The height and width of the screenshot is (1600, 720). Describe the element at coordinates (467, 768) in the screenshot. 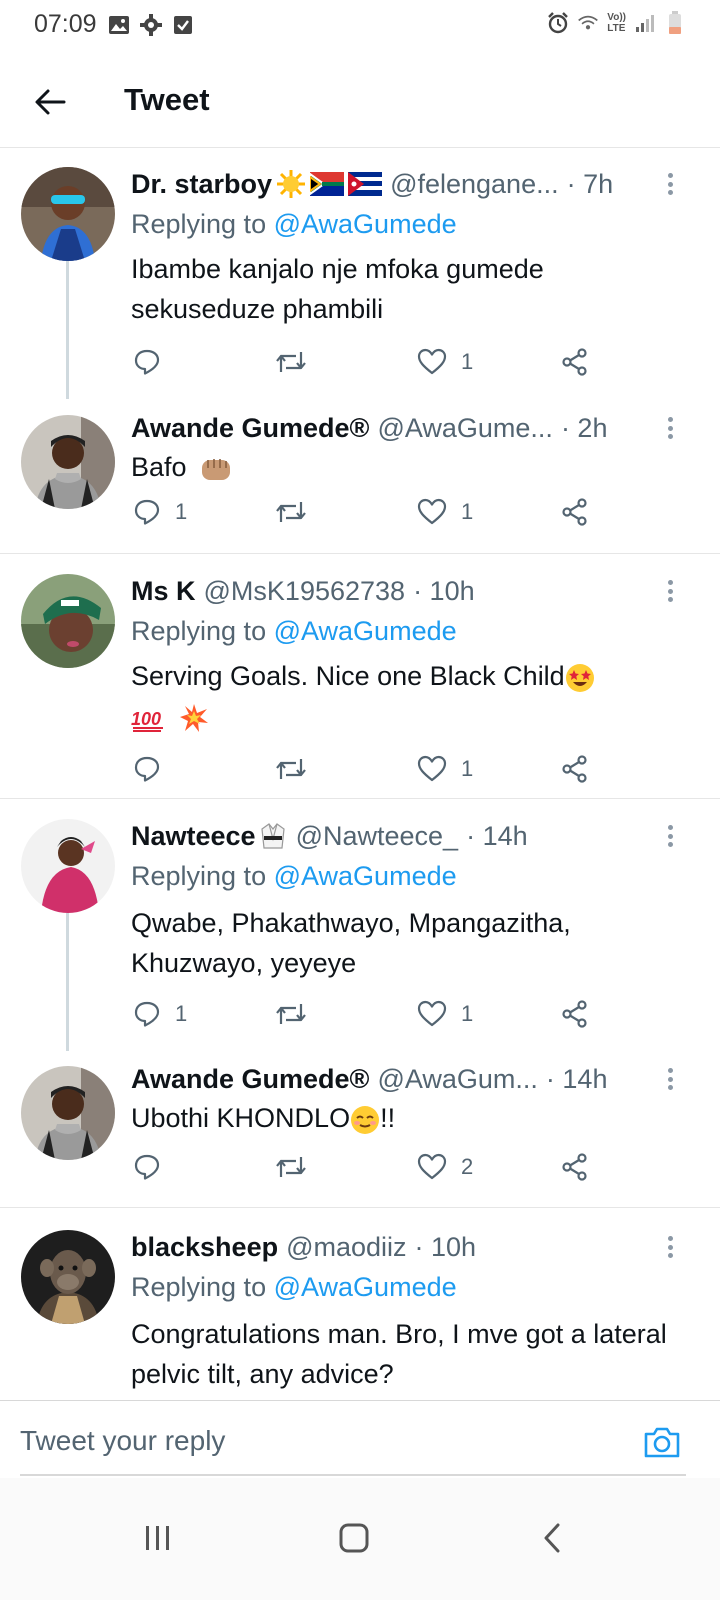

I see `like-count: 1` at that location.